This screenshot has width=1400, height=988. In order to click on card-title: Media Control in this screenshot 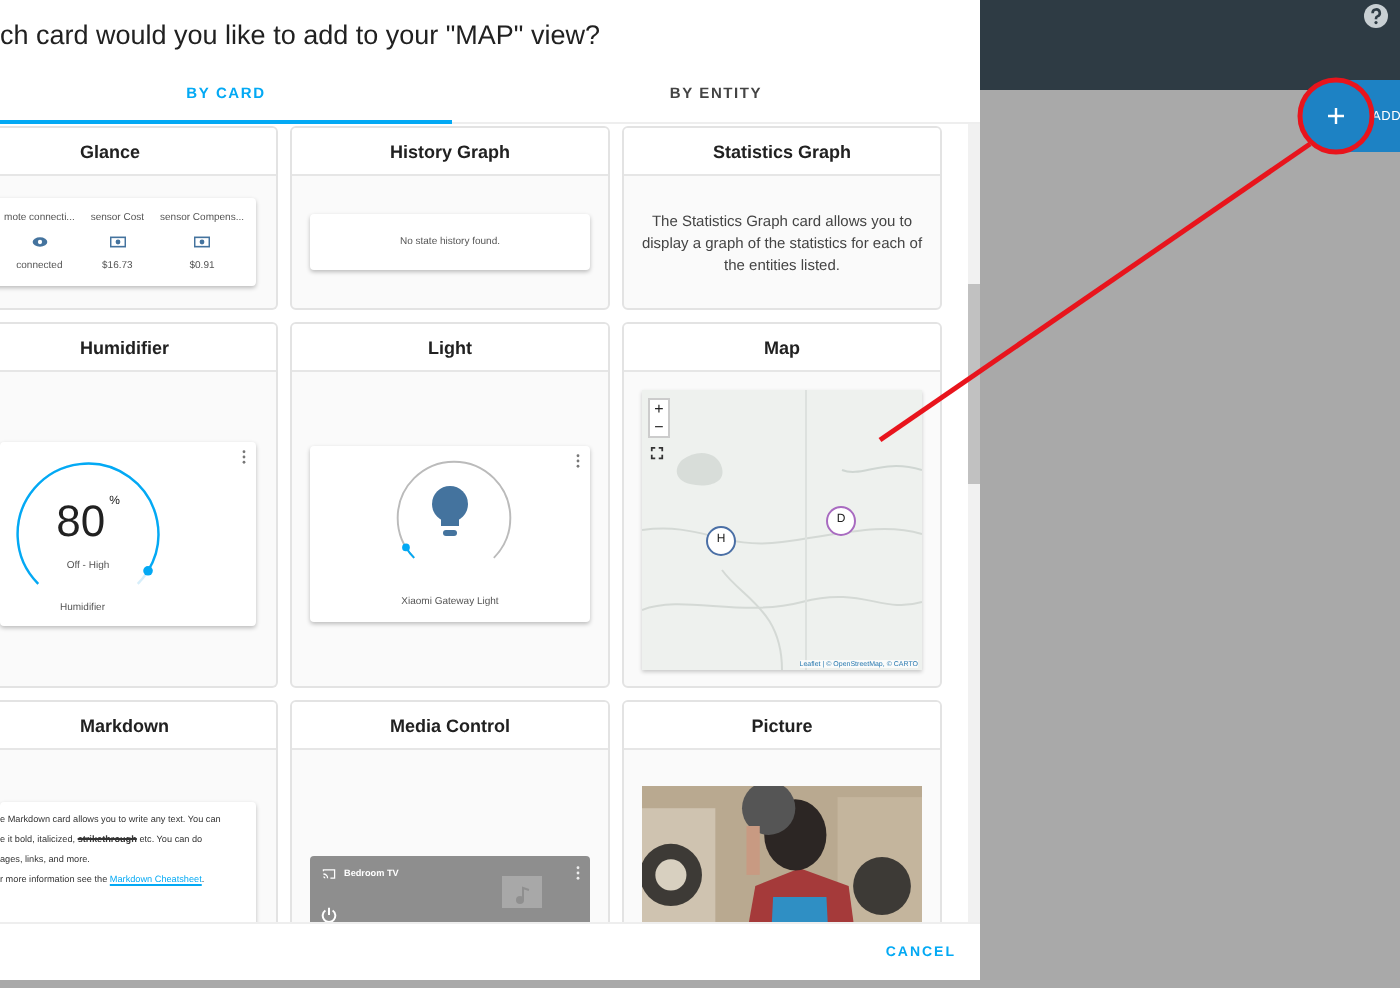, I will do `click(450, 726)`.